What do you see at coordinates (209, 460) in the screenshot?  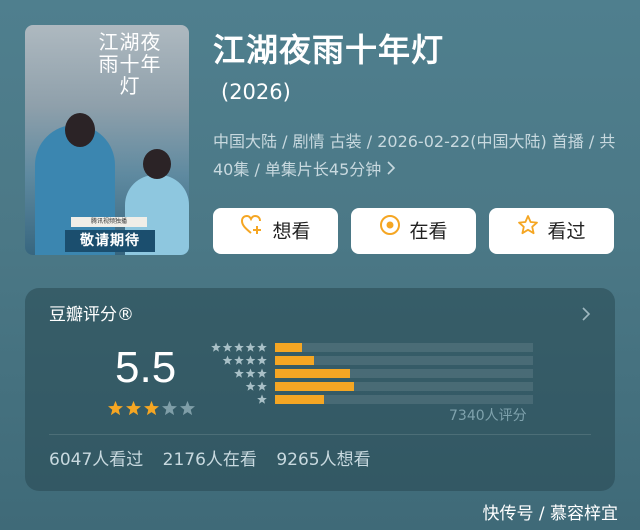 I see `watching-count: 2176人在看` at bounding box center [209, 460].